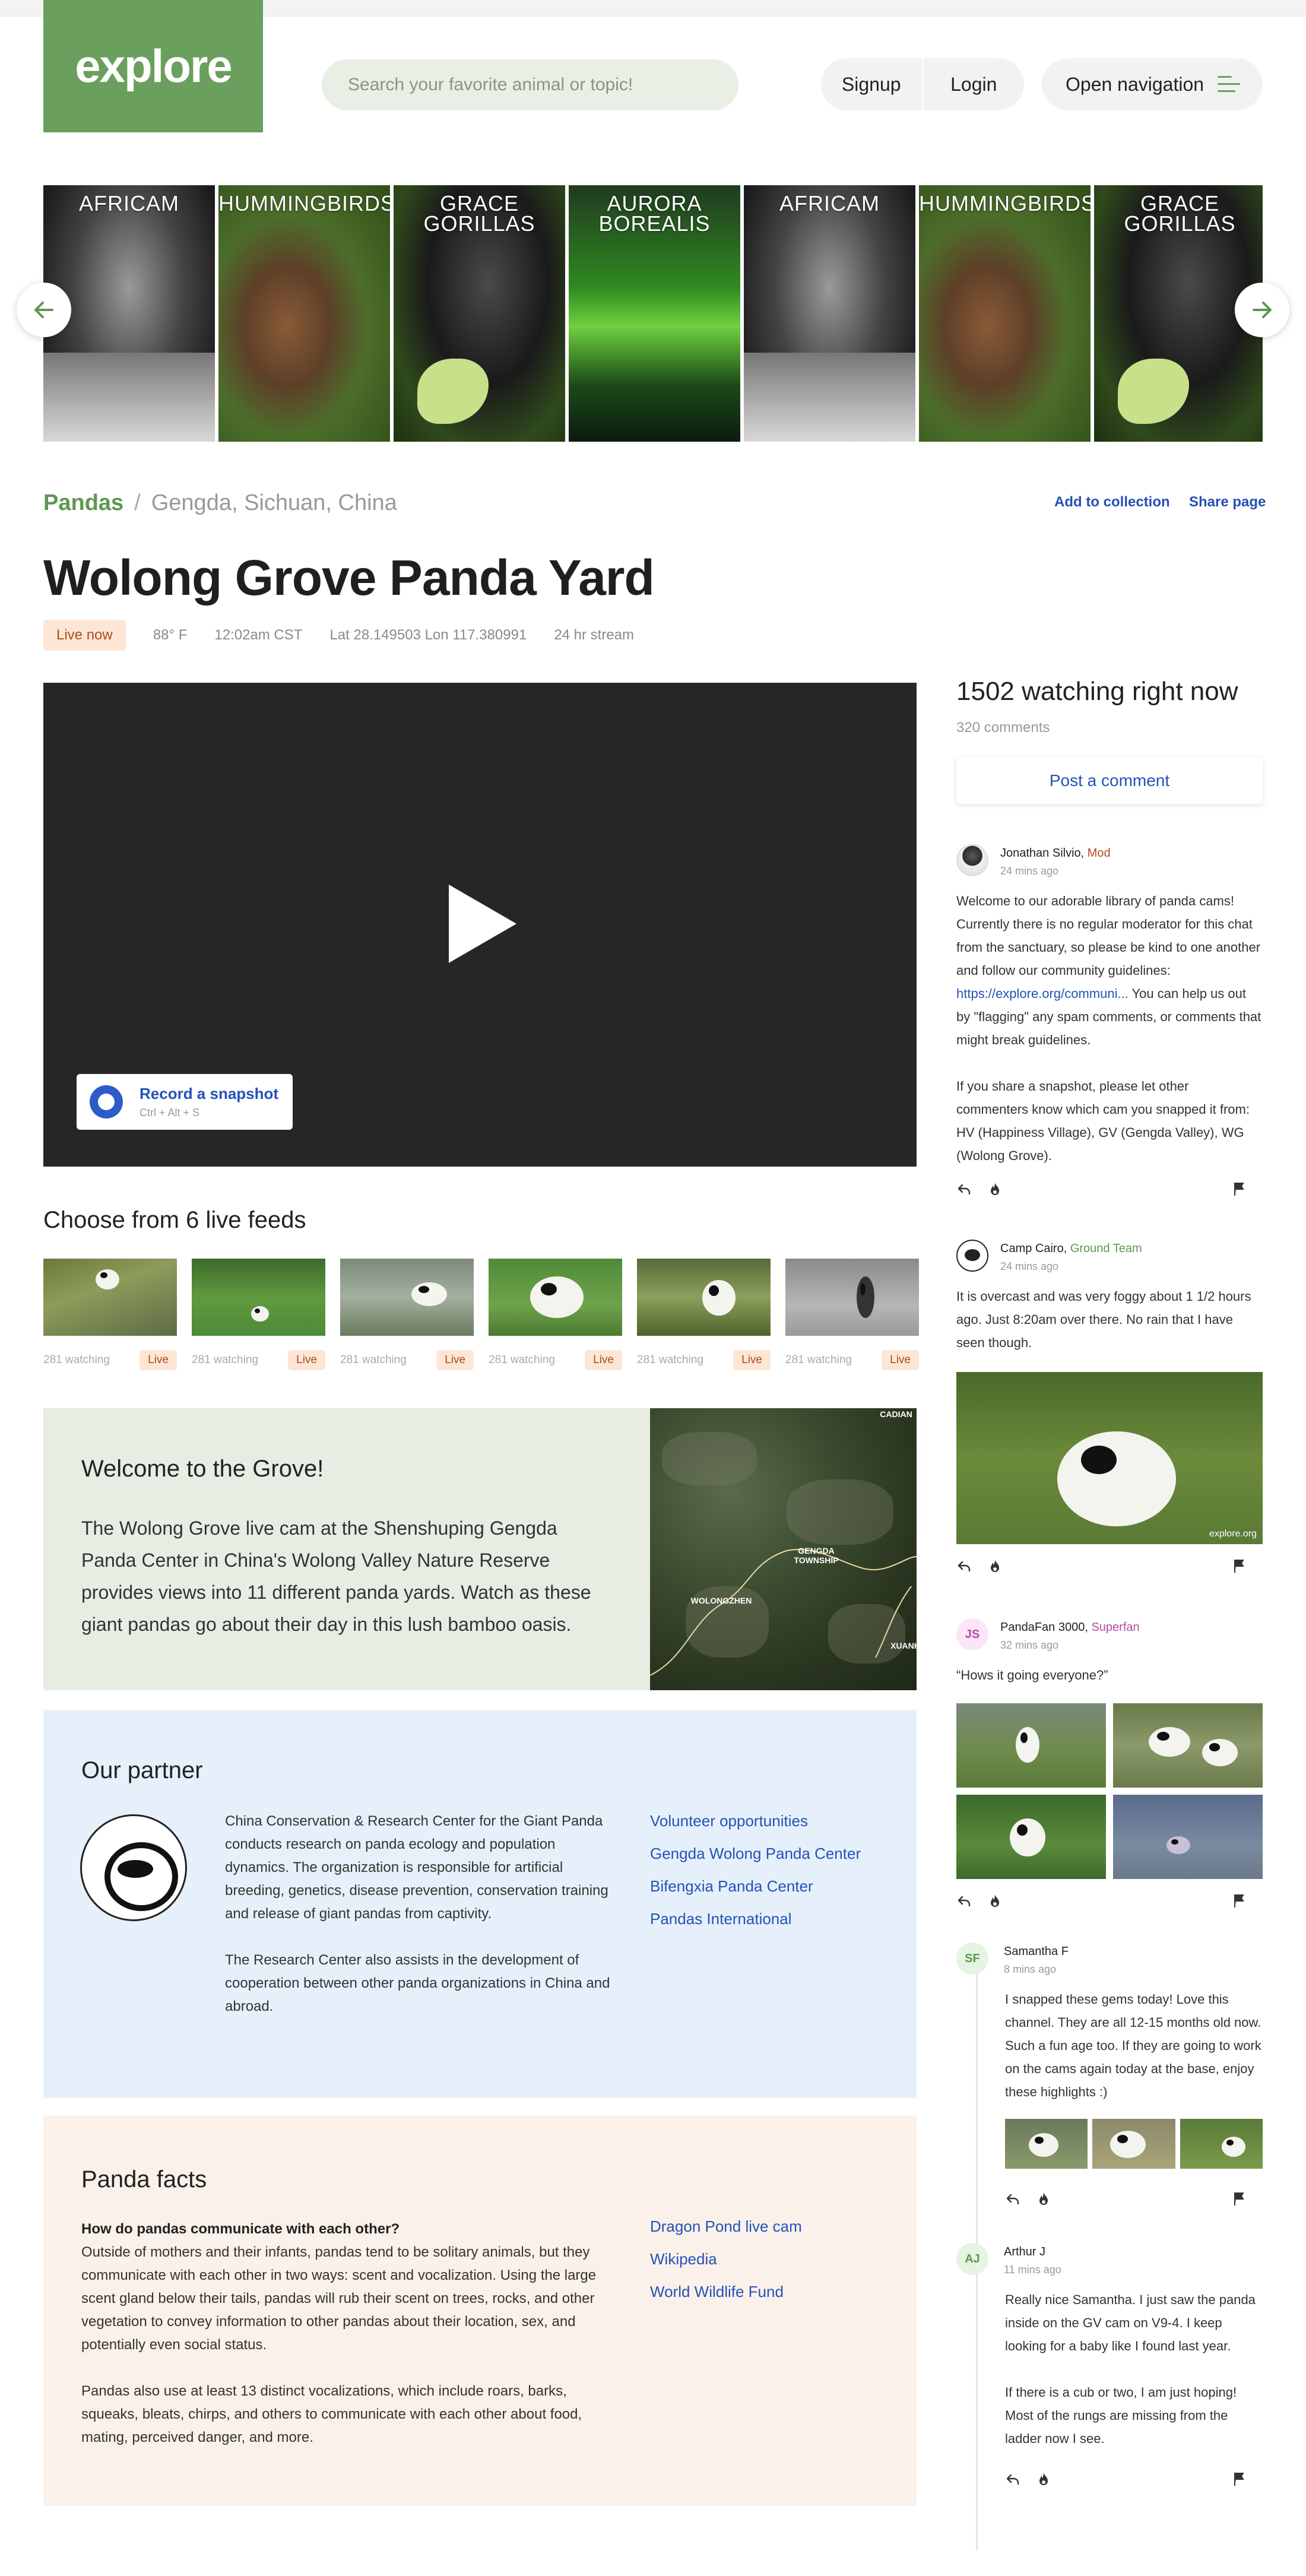 This screenshot has height=2576, width=1306. I want to click on open-navigation-label: Open navigation, so click(1135, 84).